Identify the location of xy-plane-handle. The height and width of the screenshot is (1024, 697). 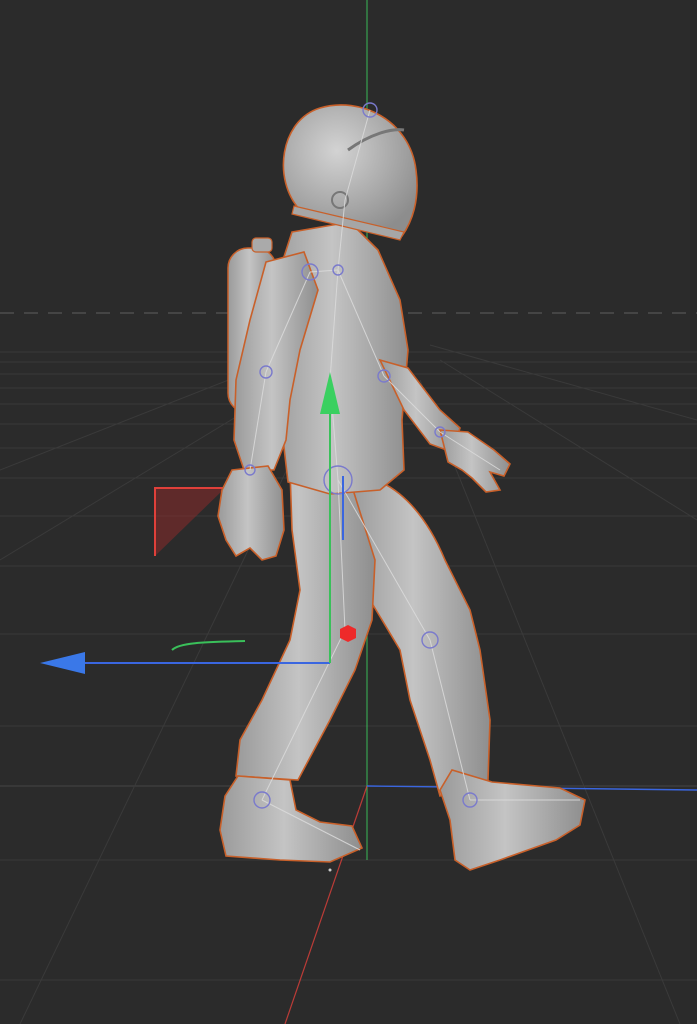
(189, 521).